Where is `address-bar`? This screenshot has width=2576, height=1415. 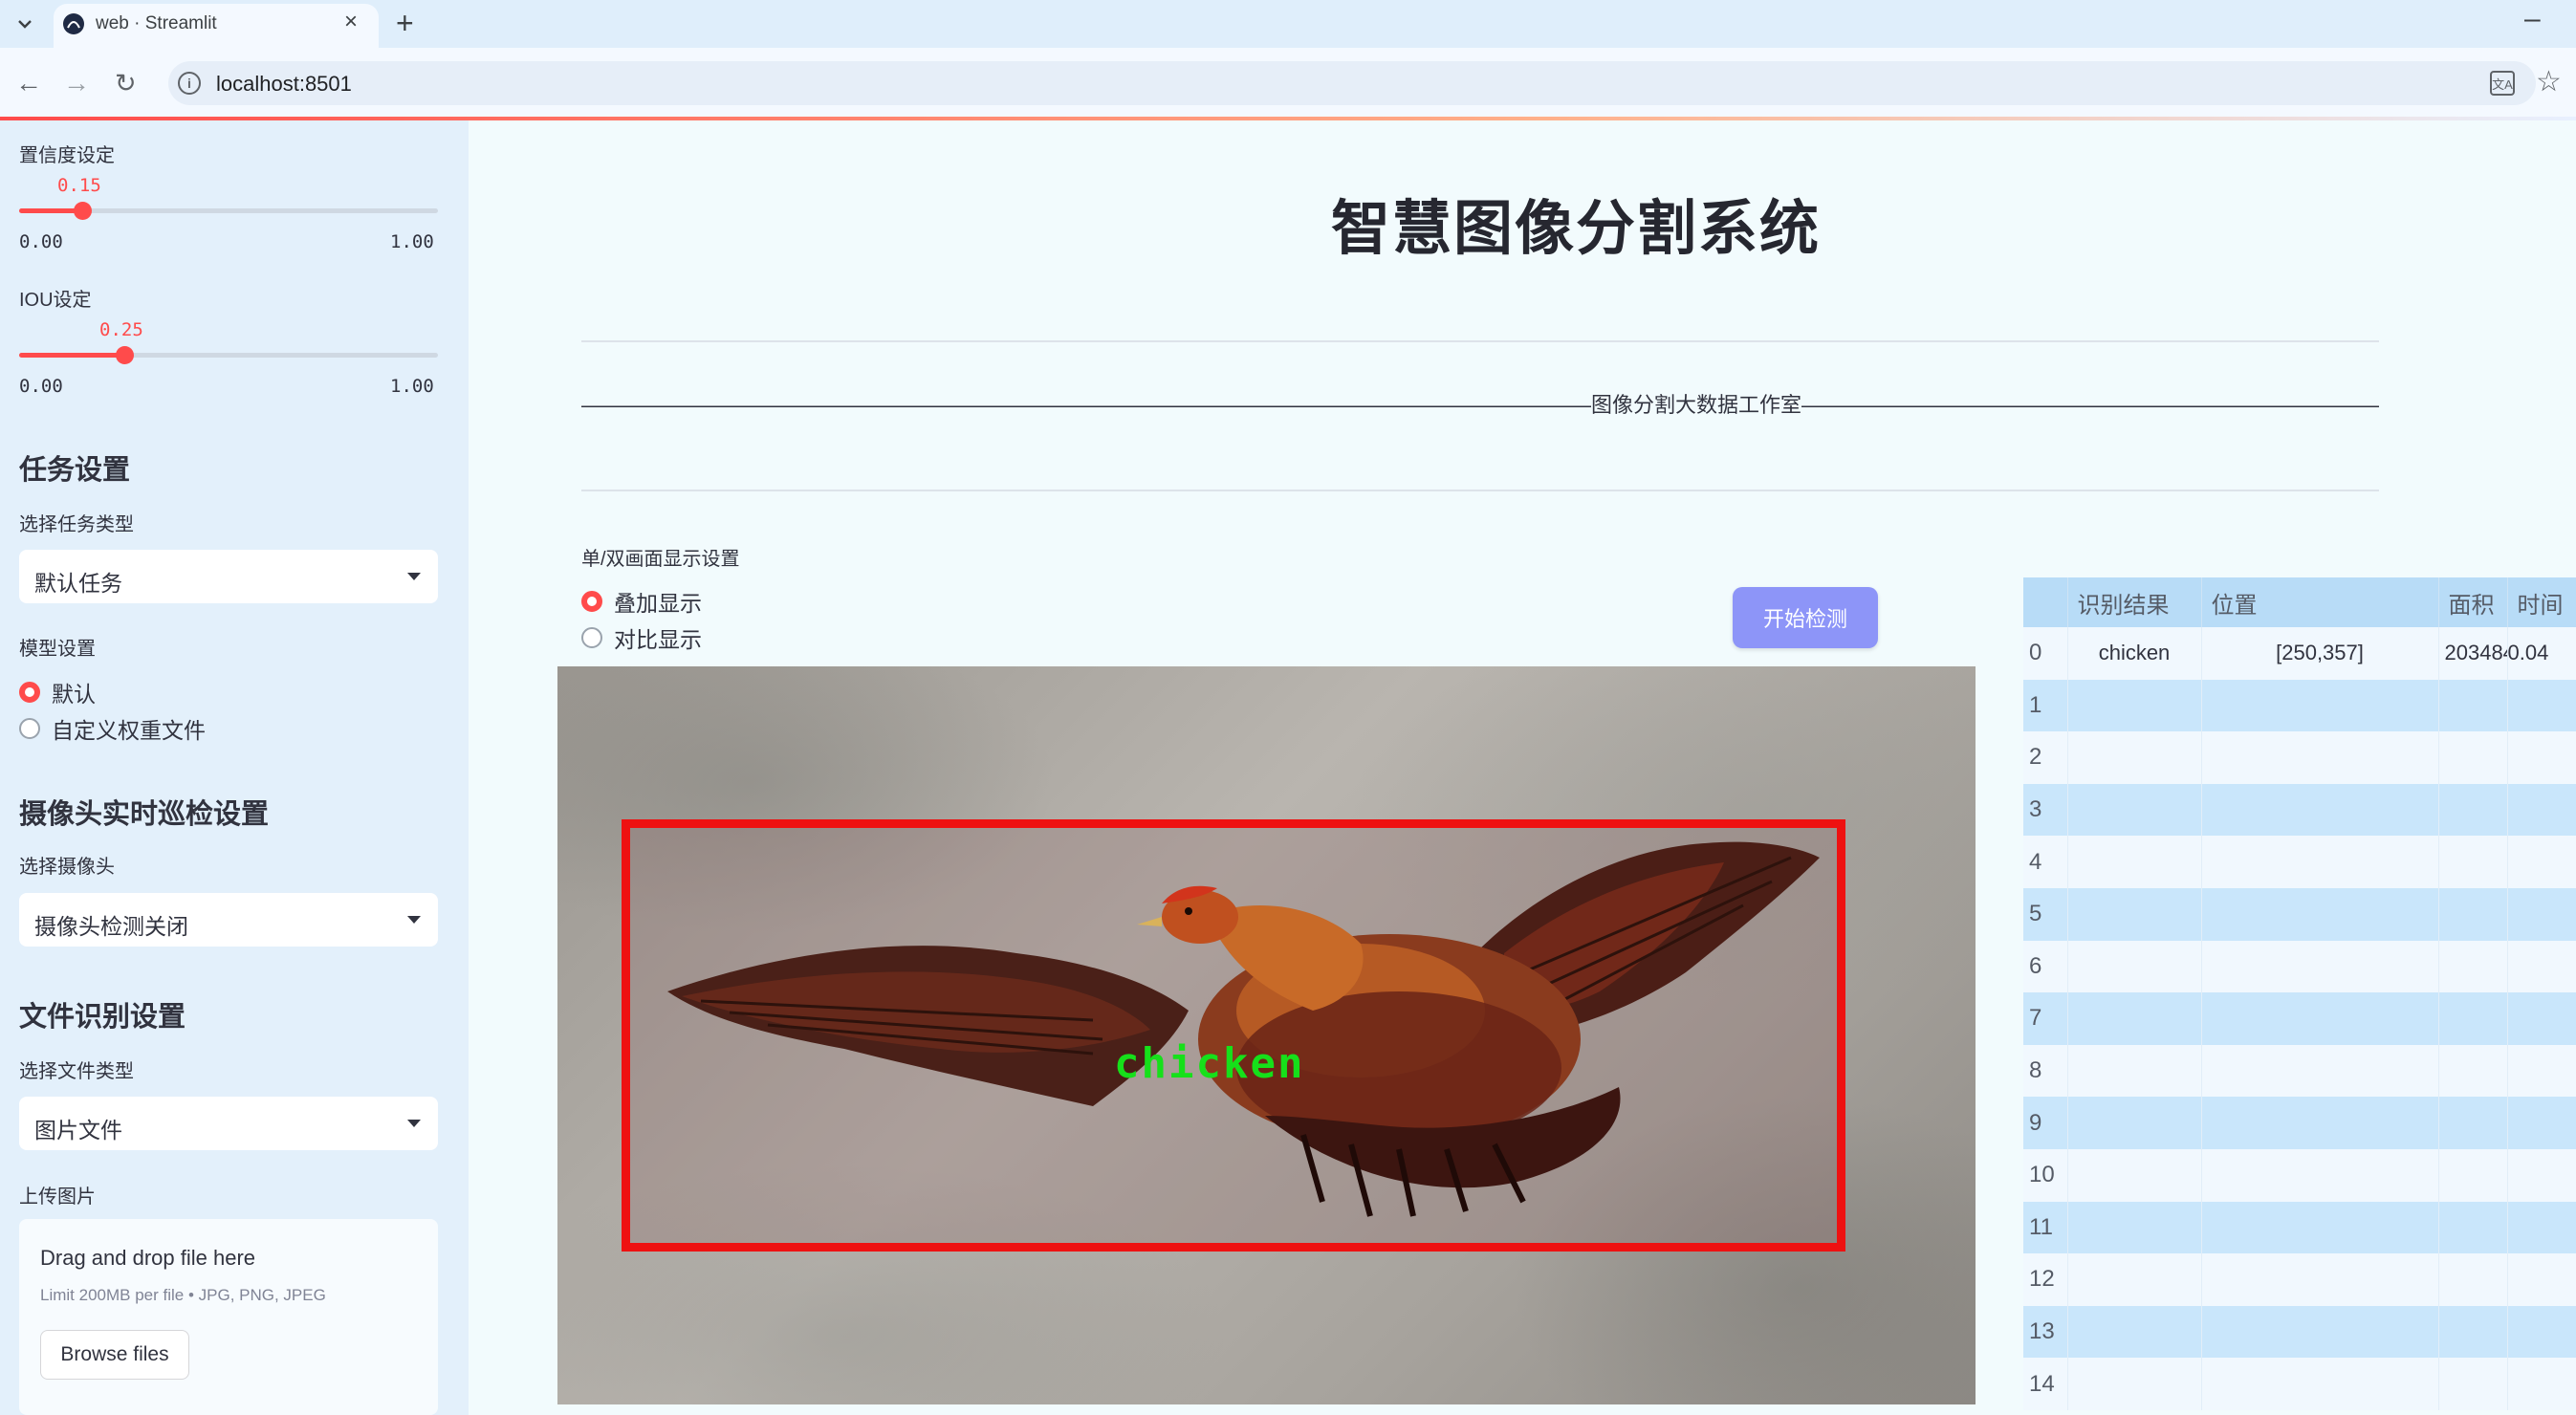 address-bar is located at coordinates (1352, 83).